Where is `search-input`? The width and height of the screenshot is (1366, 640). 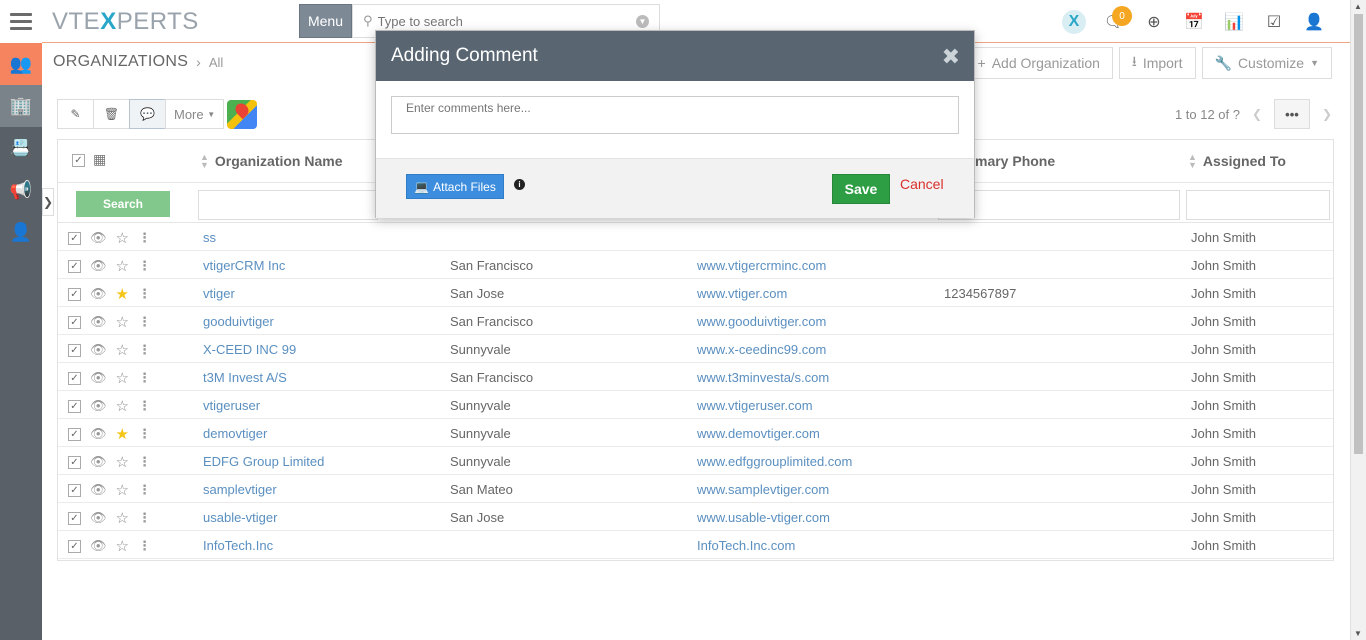
search-input is located at coordinates (502, 21).